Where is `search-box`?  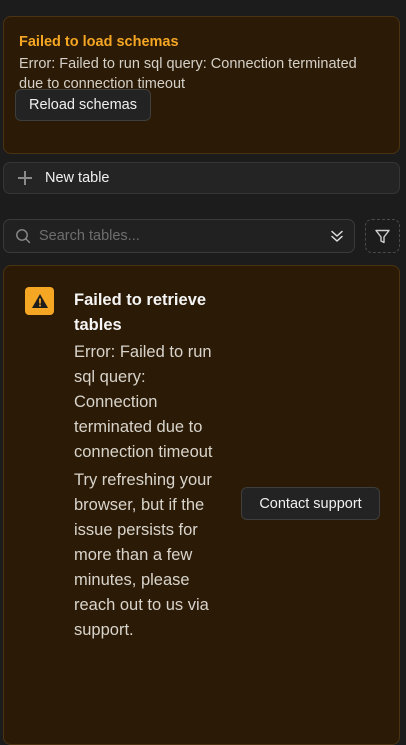 search-box is located at coordinates (179, 236).